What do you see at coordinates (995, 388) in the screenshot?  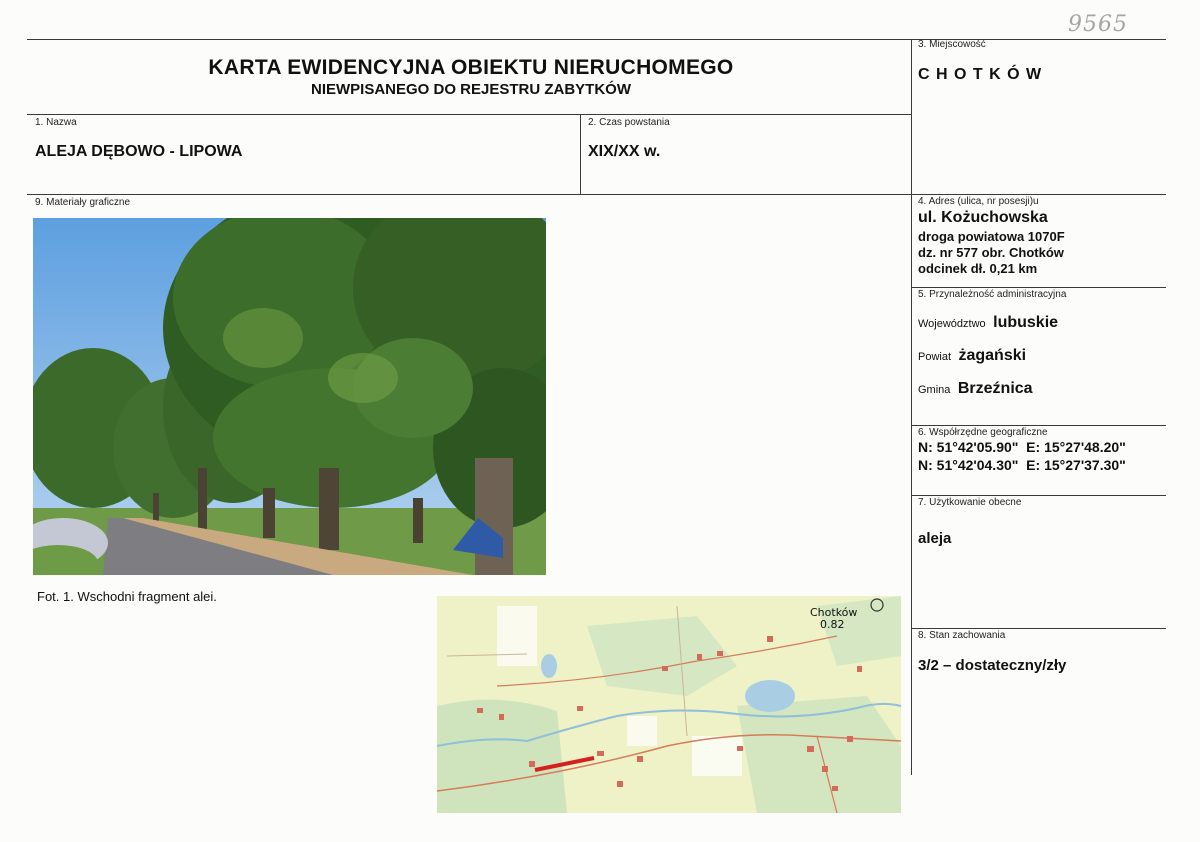 I see `gmina-value: Brzeźnica` at bounding box center [995, 388].